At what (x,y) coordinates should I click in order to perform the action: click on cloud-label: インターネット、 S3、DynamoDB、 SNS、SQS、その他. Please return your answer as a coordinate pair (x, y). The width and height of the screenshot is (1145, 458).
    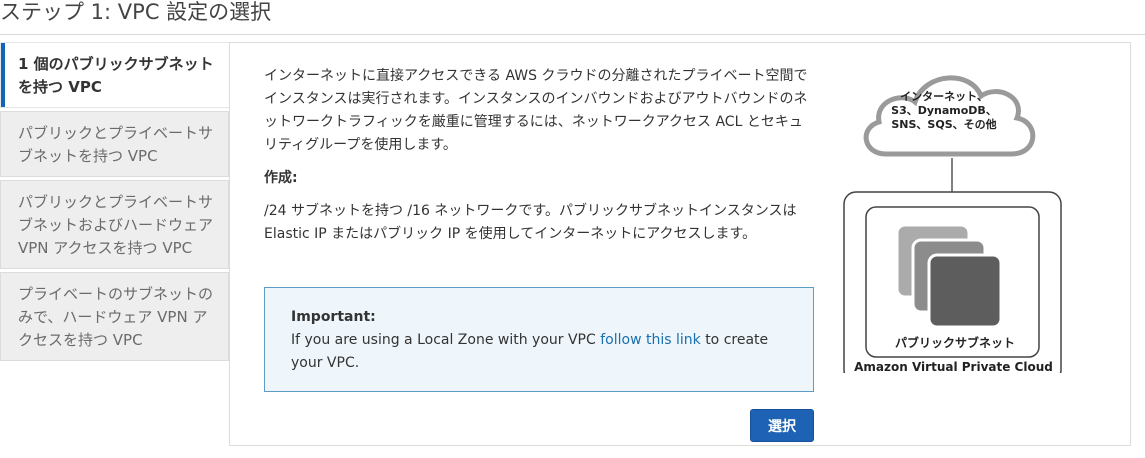
    Looking at the image, I should click on (944, 111).